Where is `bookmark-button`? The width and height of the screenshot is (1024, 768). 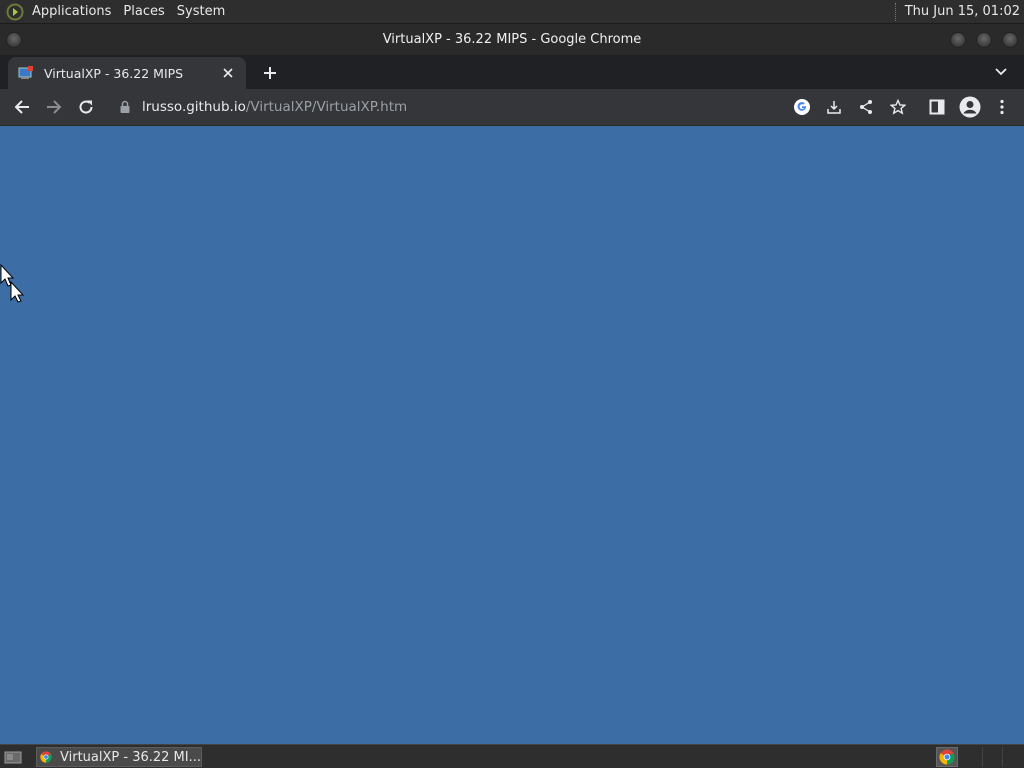 bookmark-button is located at coordinates (898, 107).